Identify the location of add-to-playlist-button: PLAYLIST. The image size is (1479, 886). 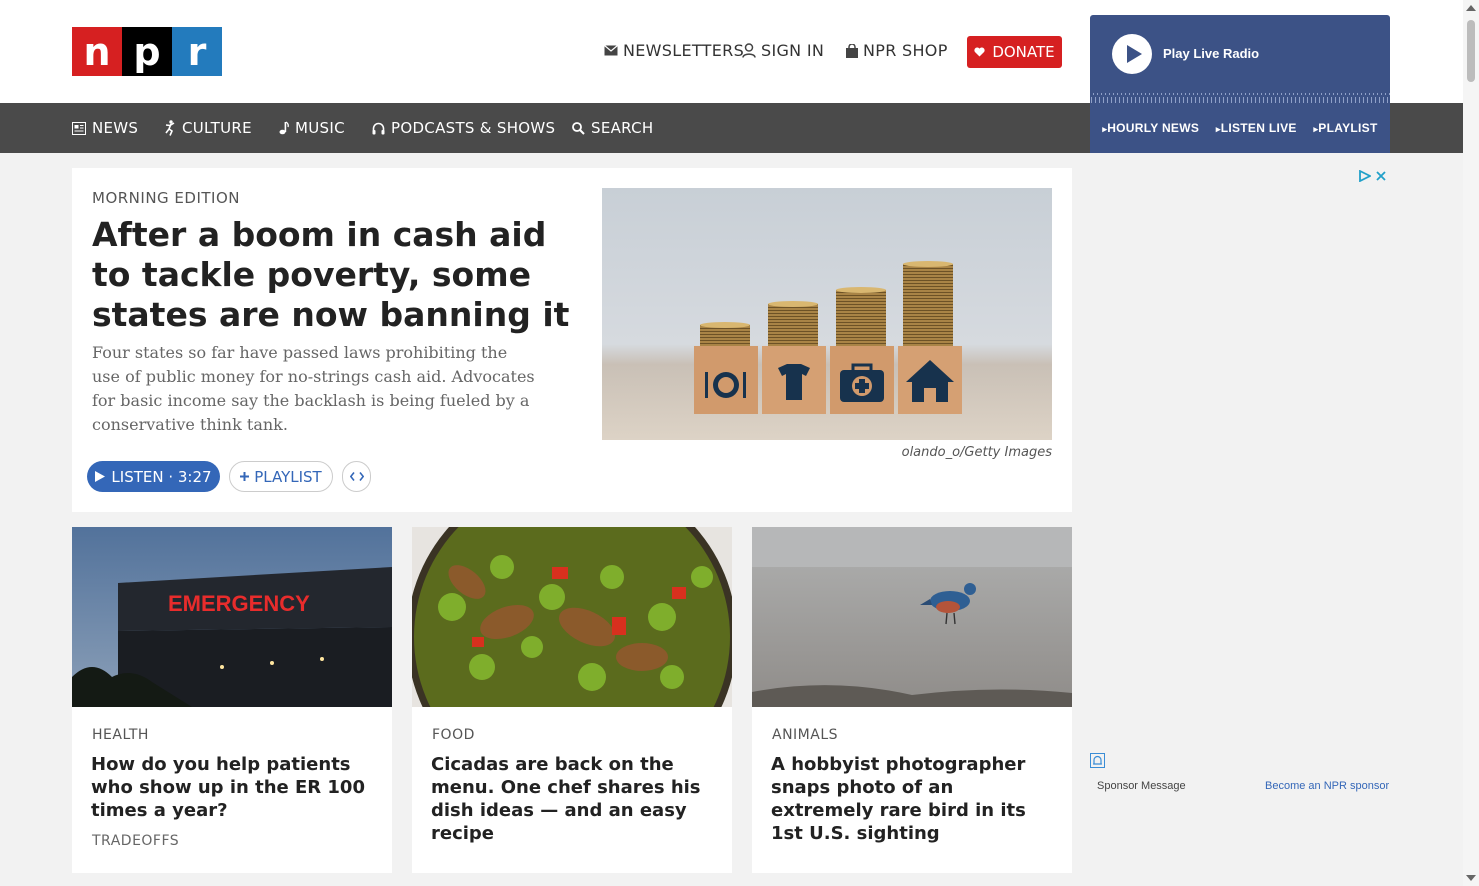
(281, 476).